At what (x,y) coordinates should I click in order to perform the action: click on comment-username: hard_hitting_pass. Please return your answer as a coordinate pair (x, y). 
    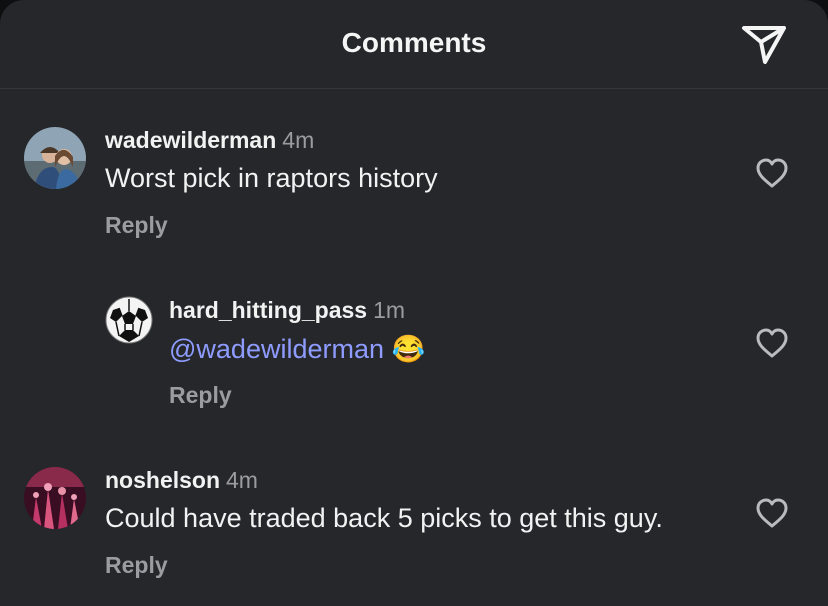
    Looking at the image, I should click on (268, 310).